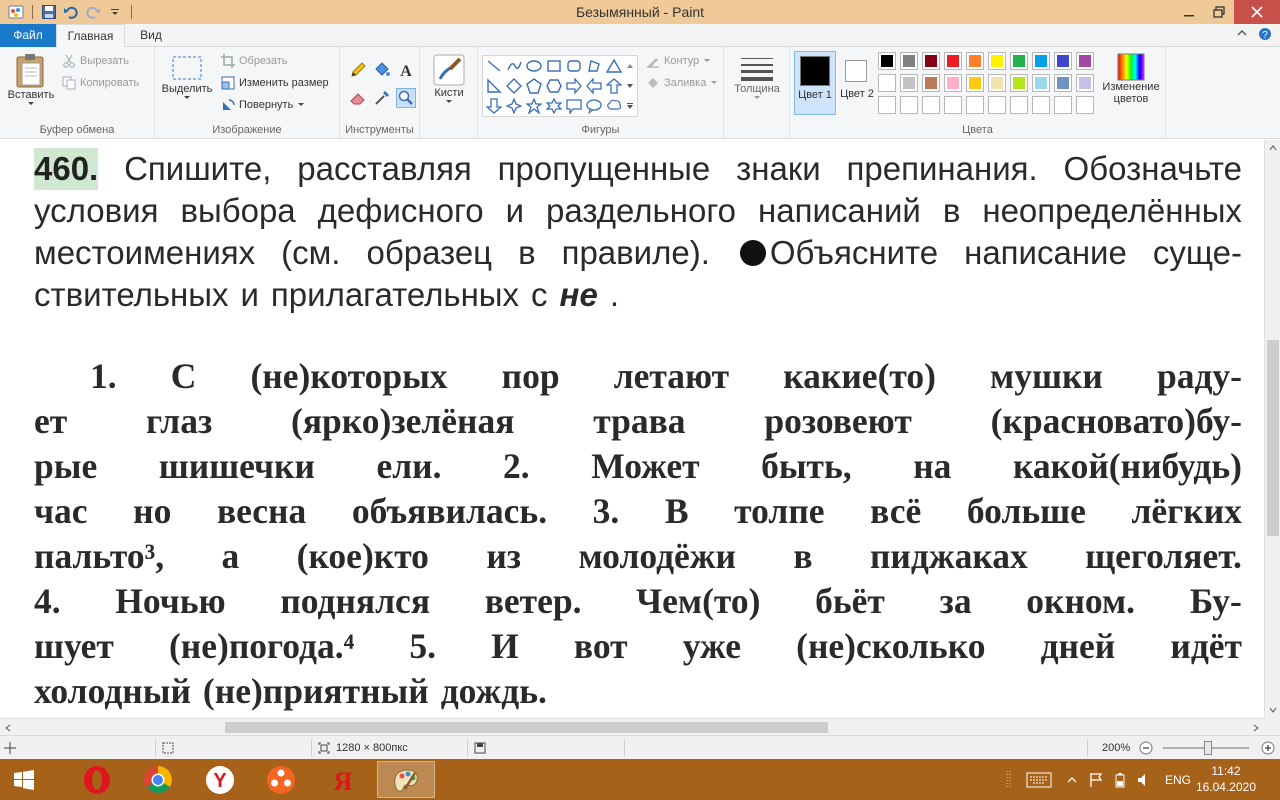 The height and width of the screenshot is (800, 1280). Describe the element at coordinates (494, 66) in the screenshot. I see `line-shape-icon` at that location.